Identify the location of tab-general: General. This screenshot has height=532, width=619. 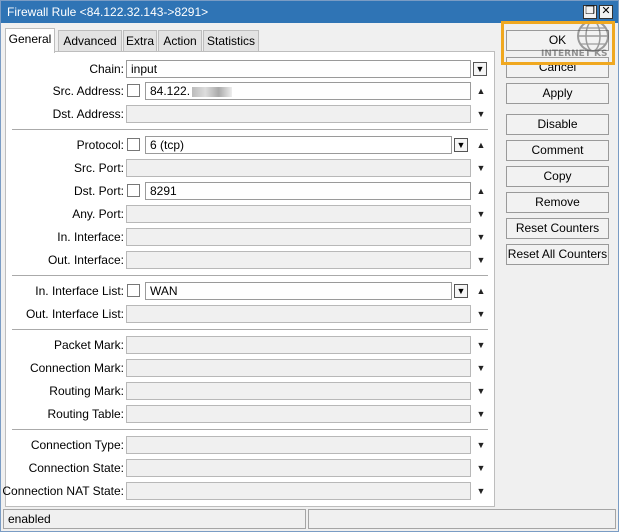
(30, 40).